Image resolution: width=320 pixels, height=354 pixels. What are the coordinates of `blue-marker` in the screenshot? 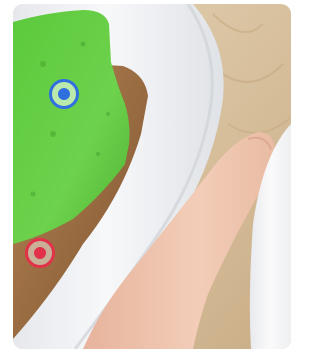 It's located at (64, 94).